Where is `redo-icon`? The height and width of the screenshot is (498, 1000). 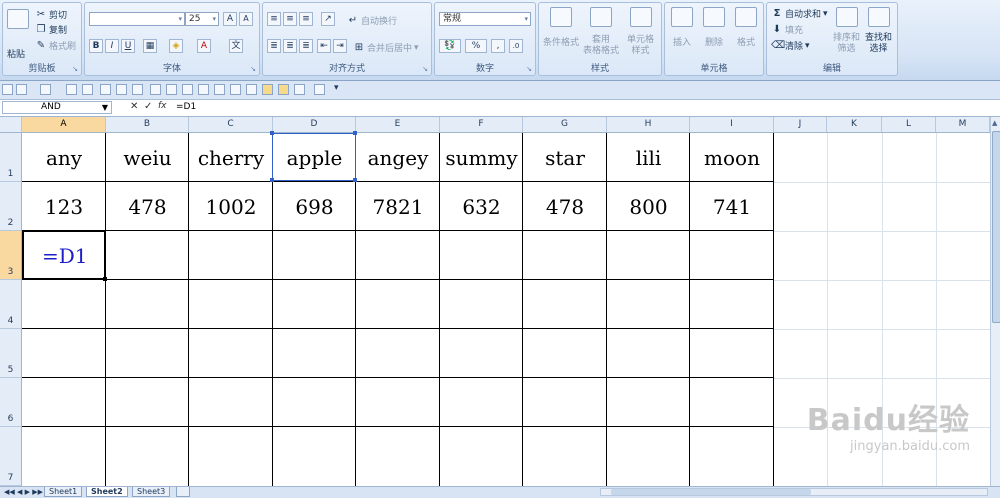 redo-icon is located at coordinates (45, 89).